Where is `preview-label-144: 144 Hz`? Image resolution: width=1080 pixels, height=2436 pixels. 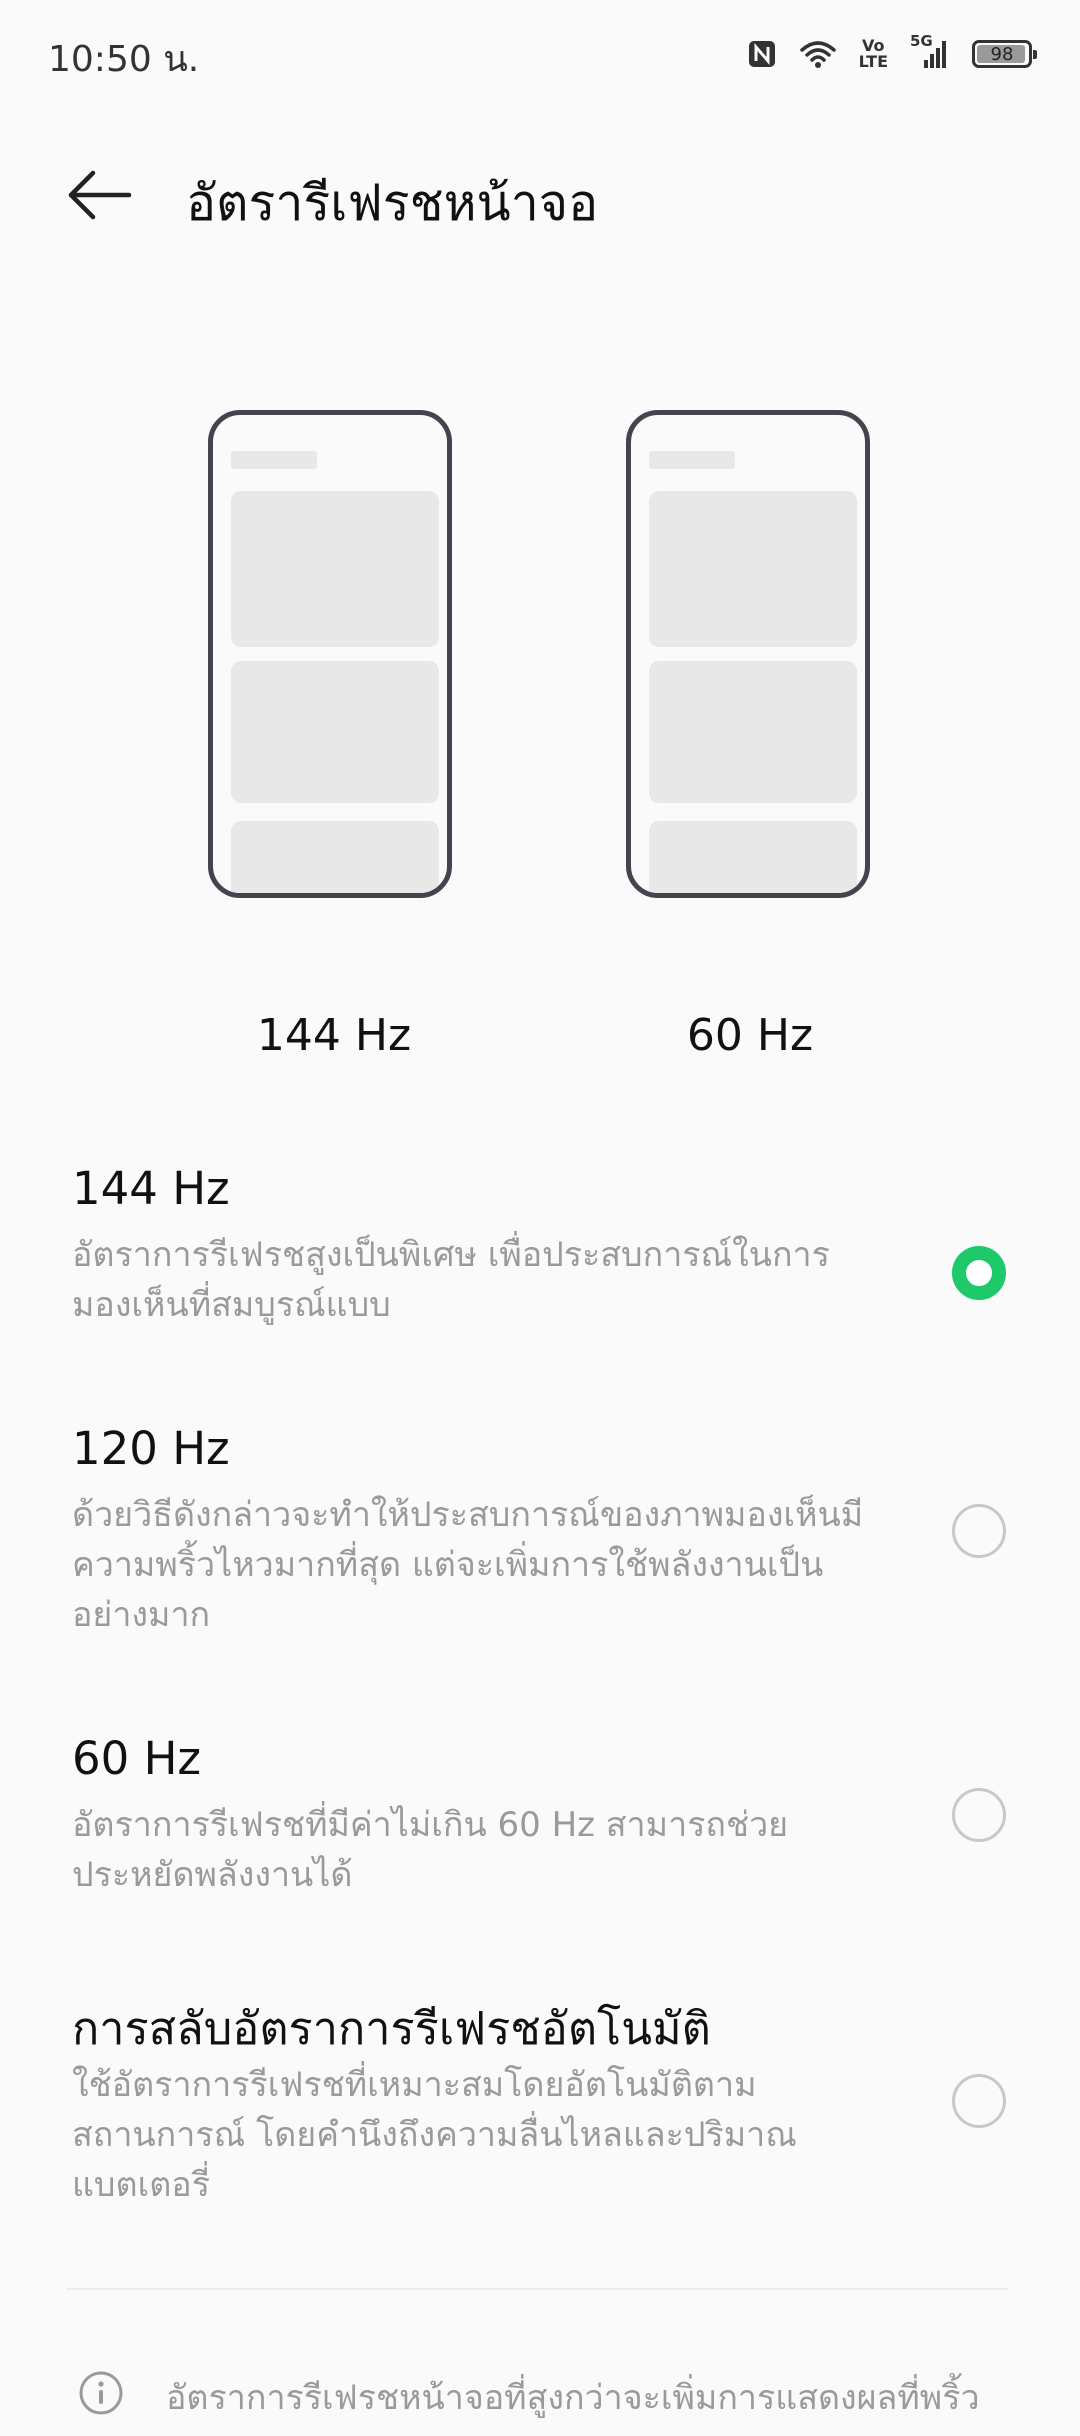 preview-label-144: 144 Hz is located at coordinates (334, 1035).